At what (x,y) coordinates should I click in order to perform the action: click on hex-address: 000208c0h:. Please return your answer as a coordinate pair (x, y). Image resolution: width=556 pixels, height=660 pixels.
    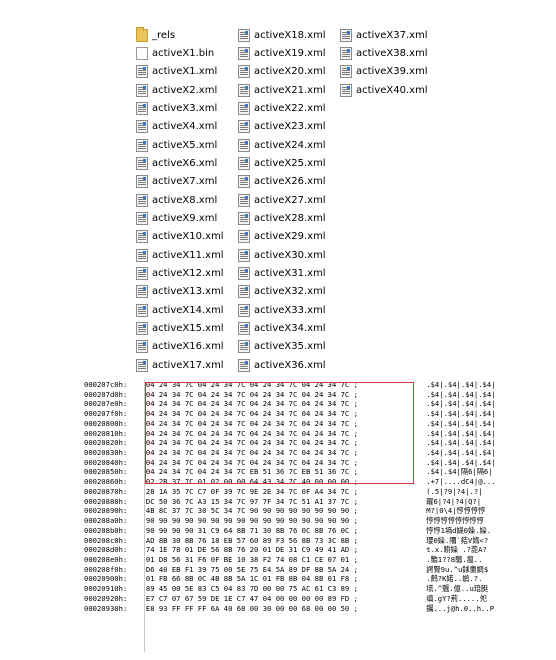
    Looking at the image, I should click on (106, 540).